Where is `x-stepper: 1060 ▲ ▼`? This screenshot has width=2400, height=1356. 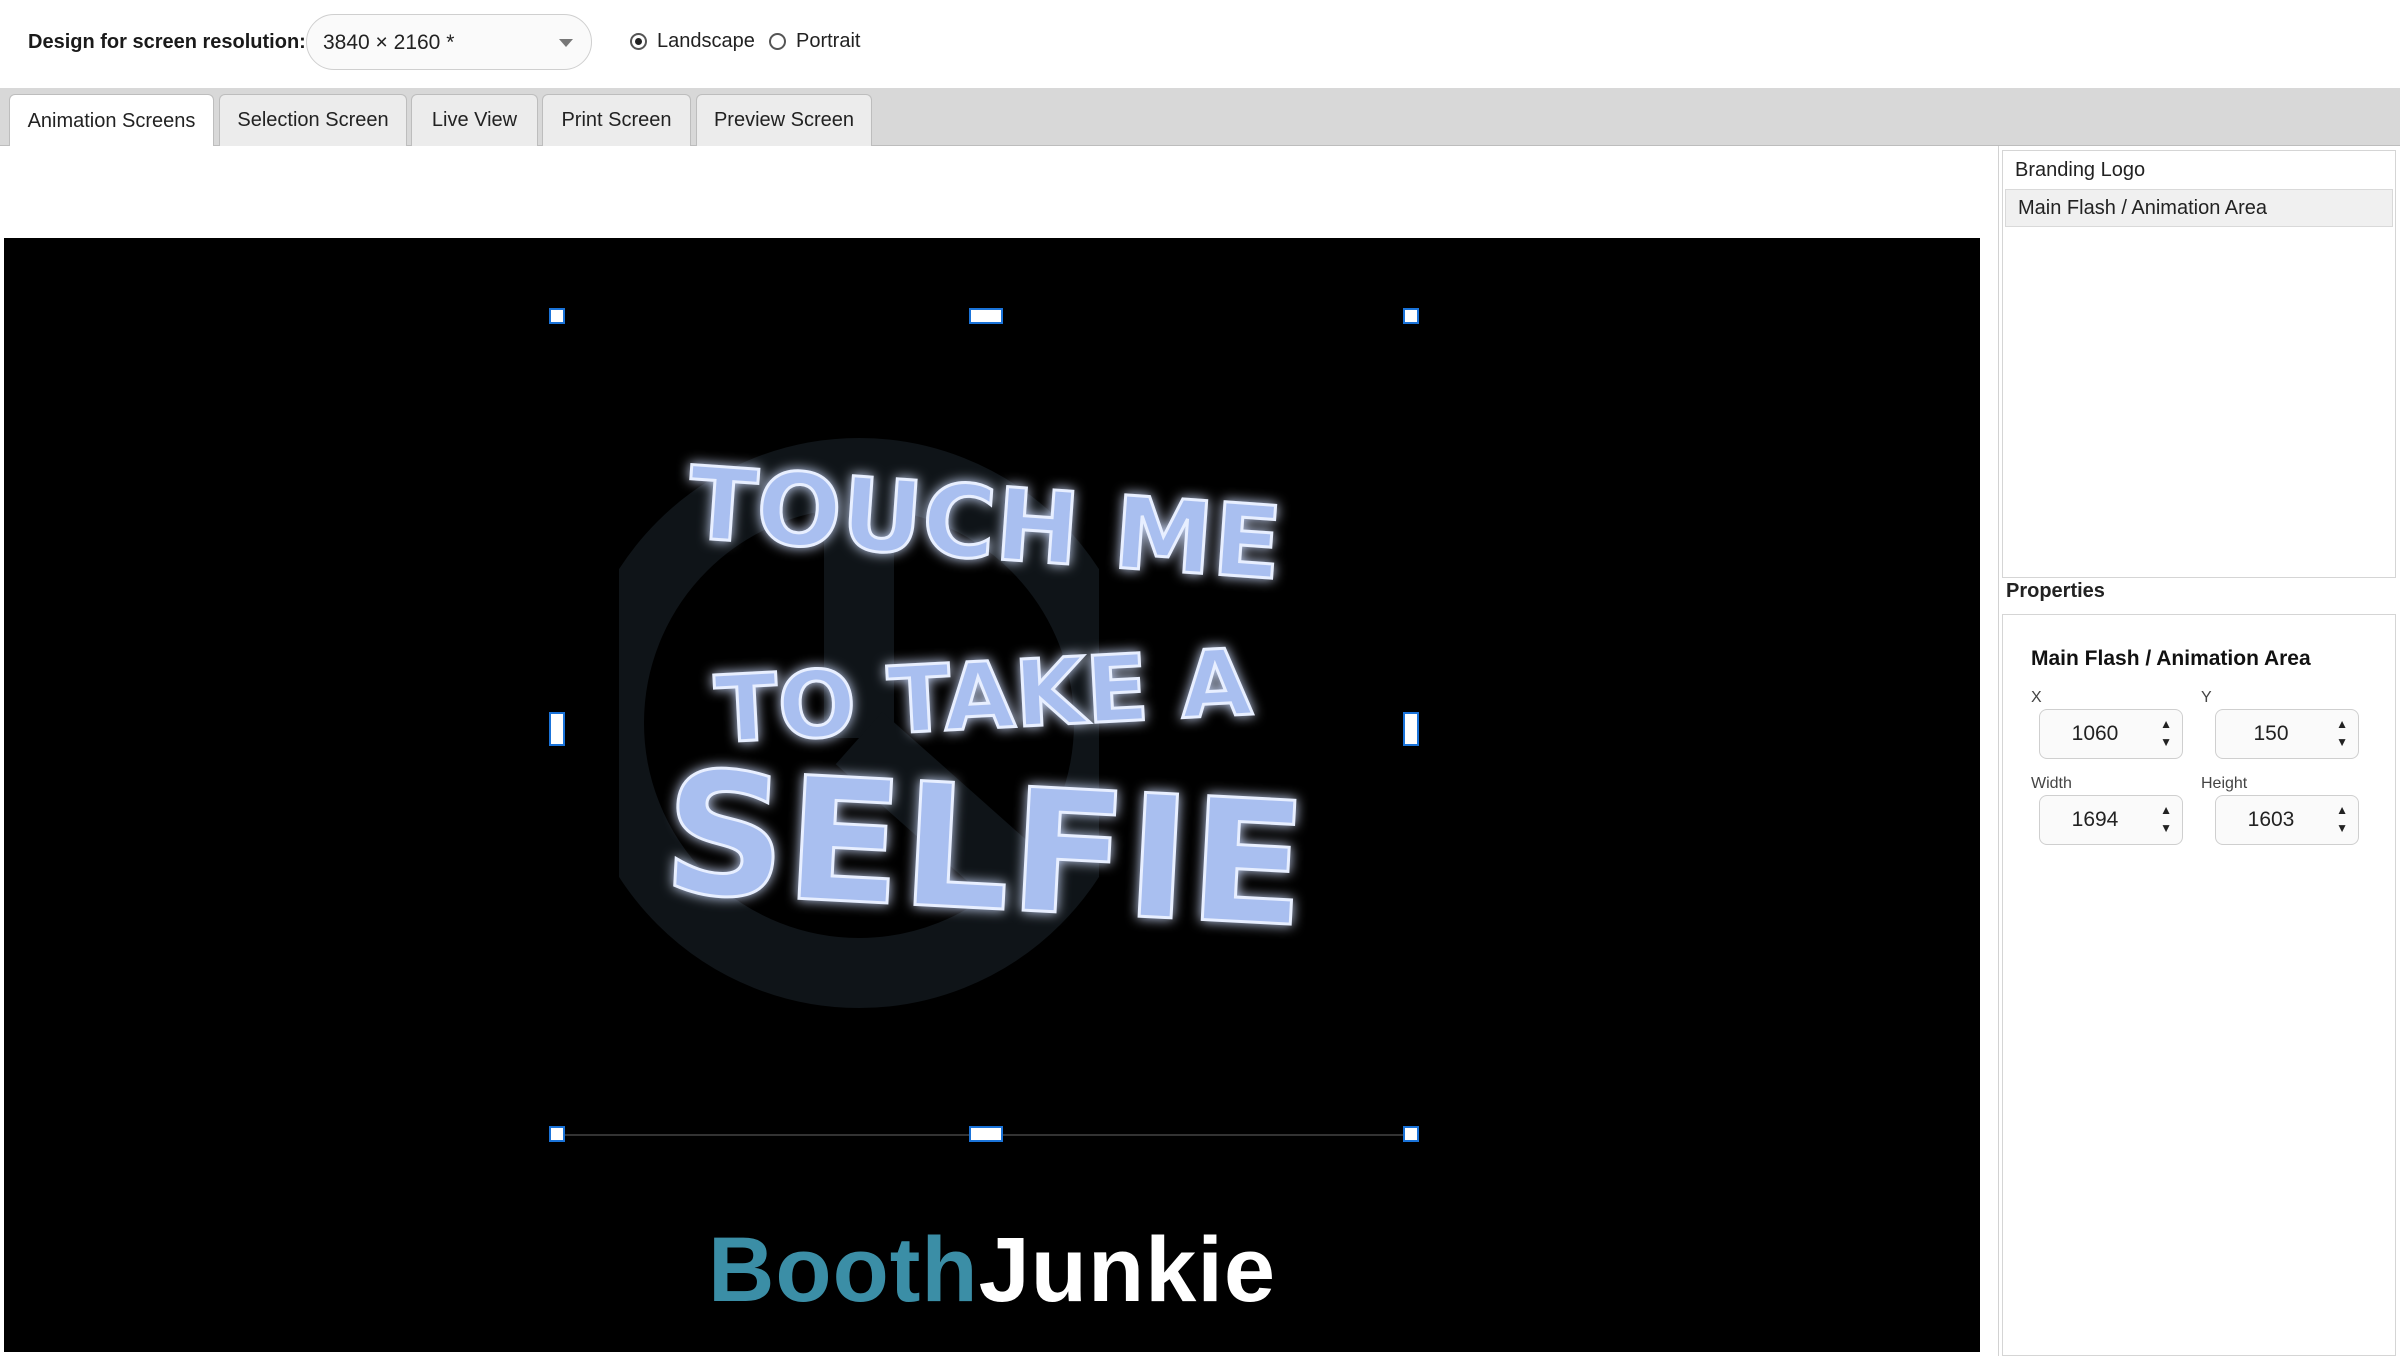 x-stepper: 1060 ▲ ▼ is located at coordinates (2111, 734).